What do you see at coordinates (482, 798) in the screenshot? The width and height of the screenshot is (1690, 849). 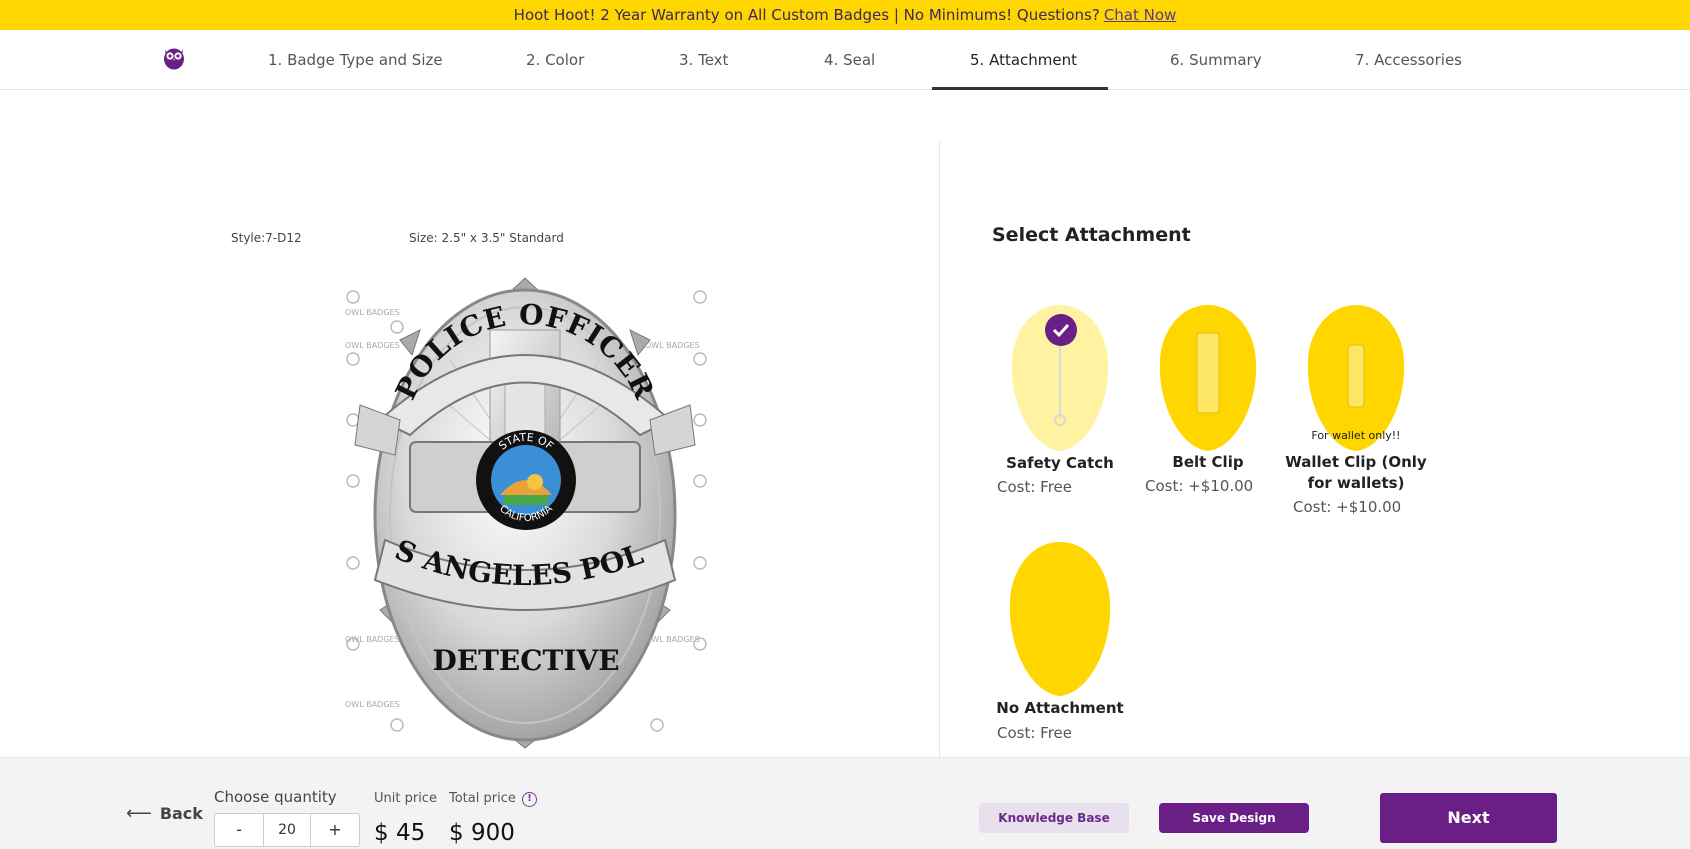 I see `total-price-label: Total price` at bounding box center [482, 798].